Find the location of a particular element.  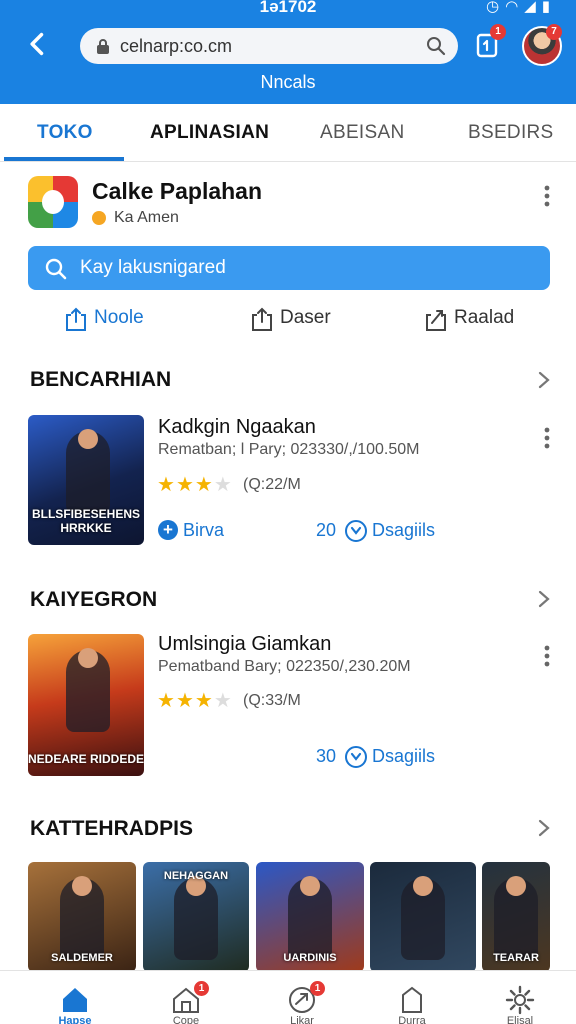

nav-label: Cope is located at coordinates (186, 1019).